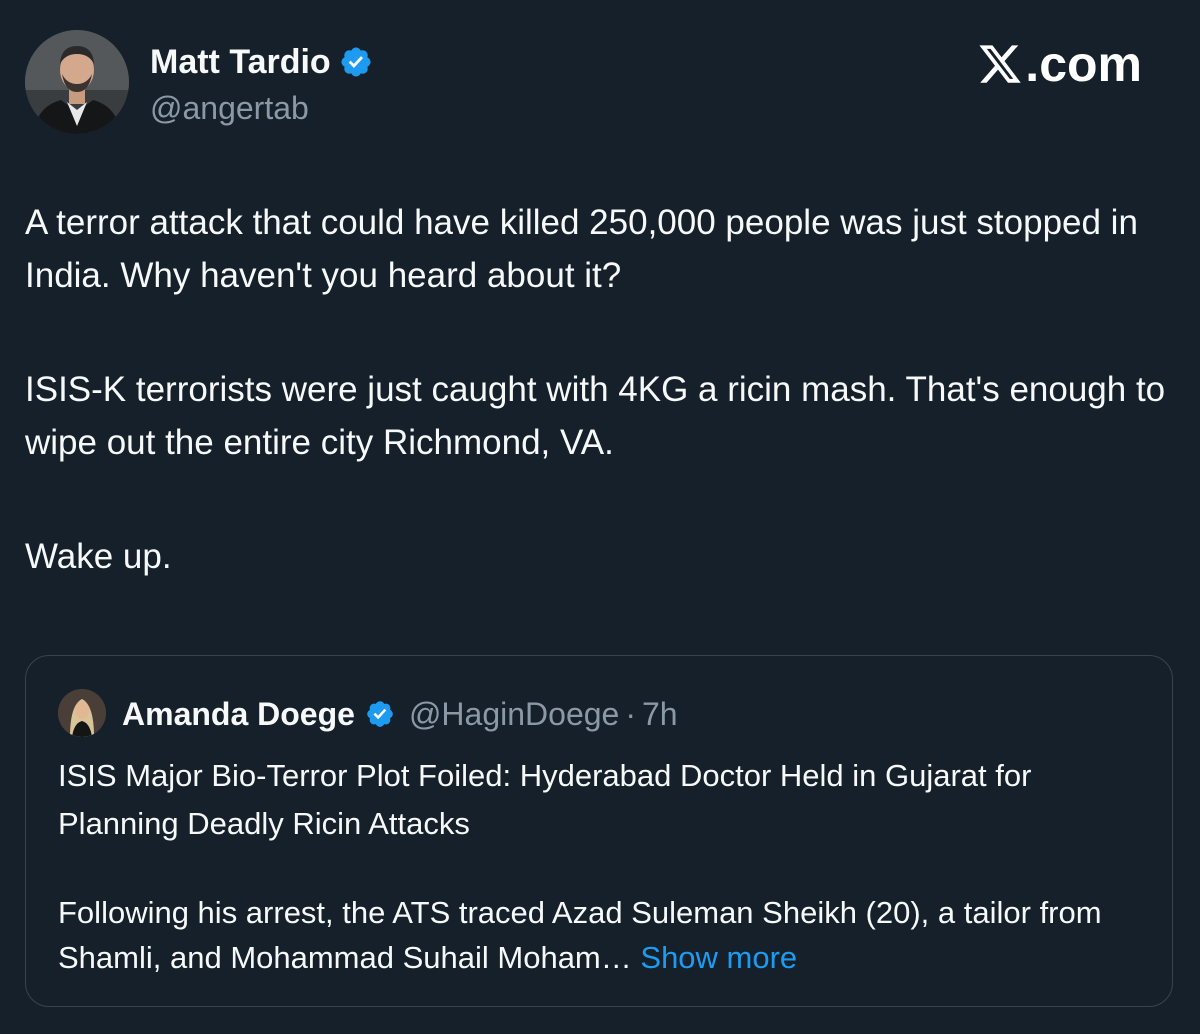 The height and width of the screenshot is (1034, 1200). What do you see at coordinates (238, 714) in the screenshot?
I see `quote-author-name: Amanda Doege` at bounding box center [238, 714].